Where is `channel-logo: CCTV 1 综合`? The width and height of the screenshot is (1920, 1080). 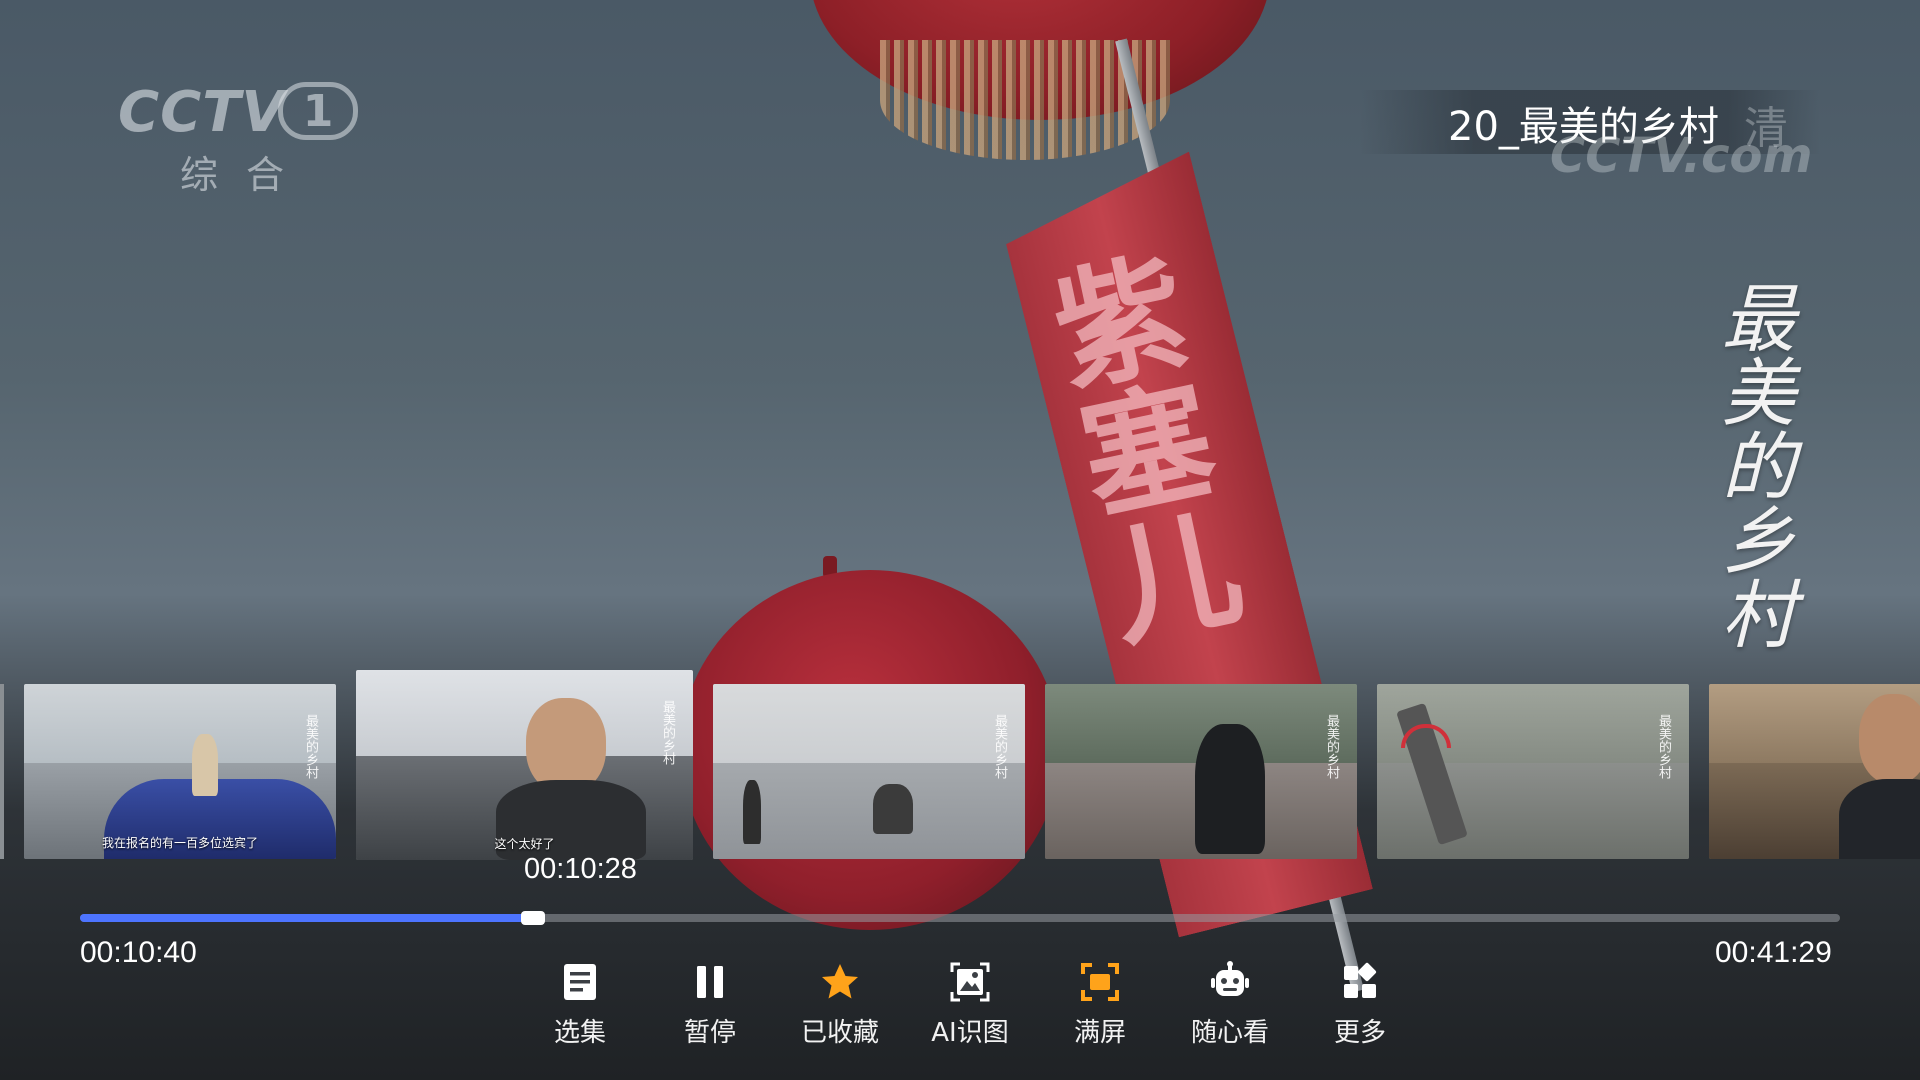
channel-logo: CCTV 1 综合 is located at coordinates (243, 138).